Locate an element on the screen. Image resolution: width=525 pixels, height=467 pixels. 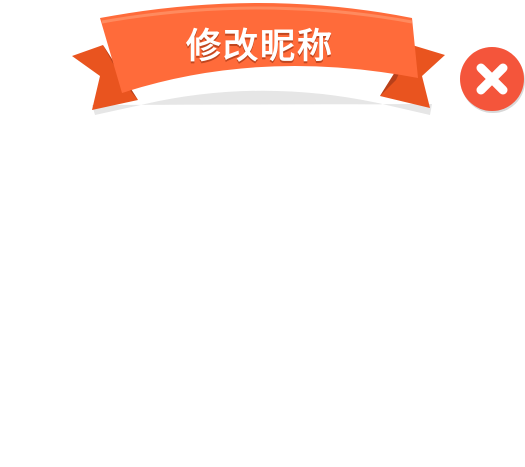
dialog-title: 修改昵称 is located at coordinates (259, 47).